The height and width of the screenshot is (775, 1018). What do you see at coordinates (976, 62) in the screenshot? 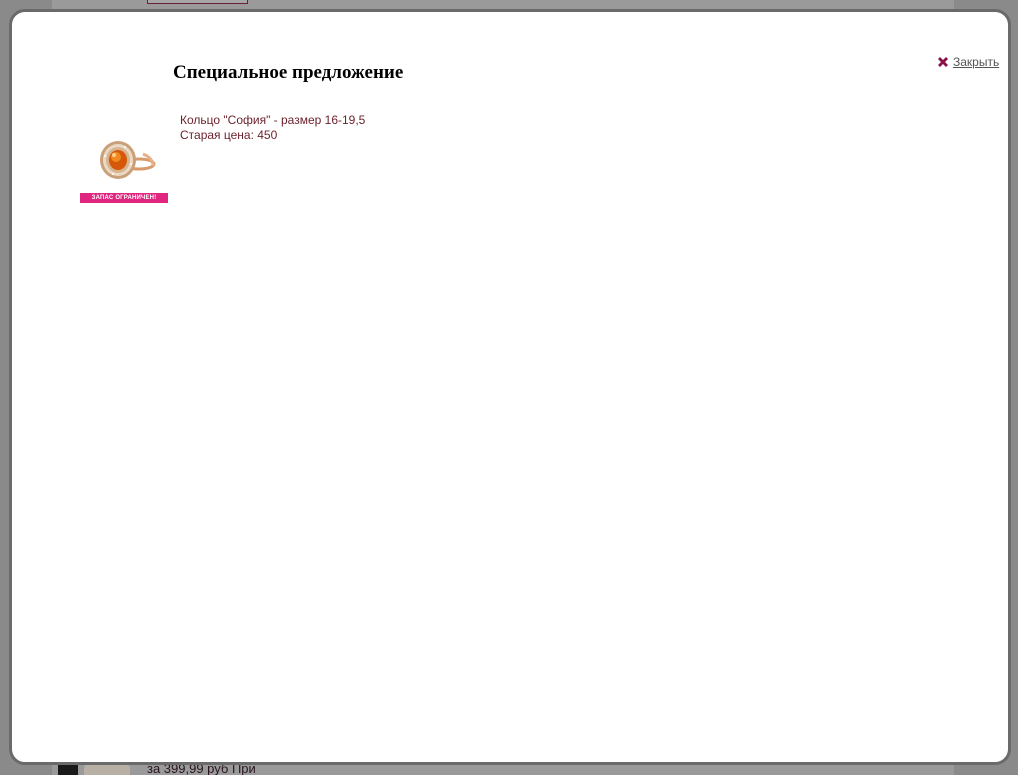
I see `close-label: Закрыть` at bounding box center [976, 62].